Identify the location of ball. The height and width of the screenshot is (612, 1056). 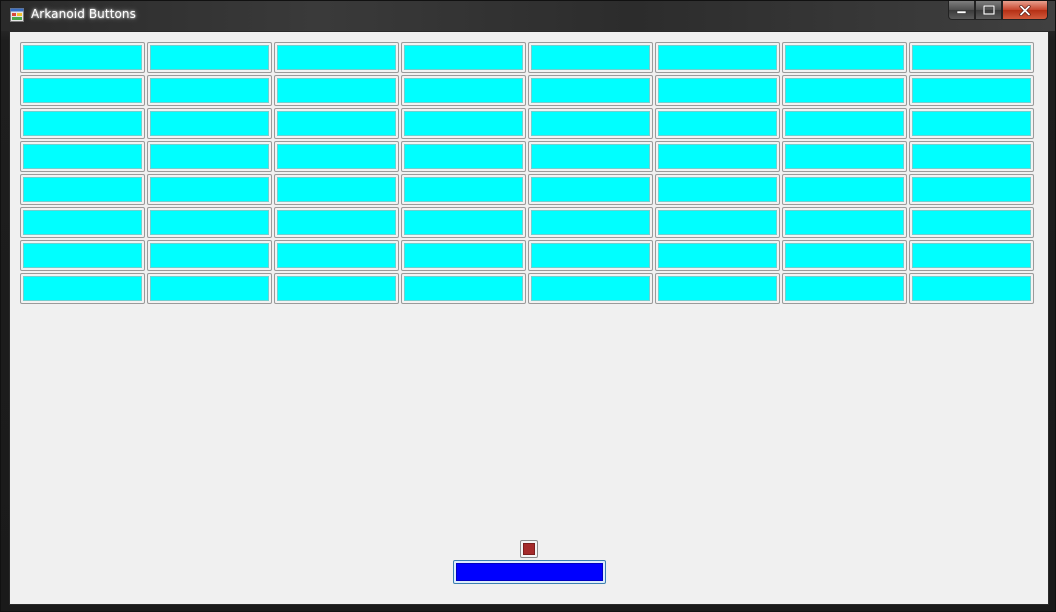
(529, 549).